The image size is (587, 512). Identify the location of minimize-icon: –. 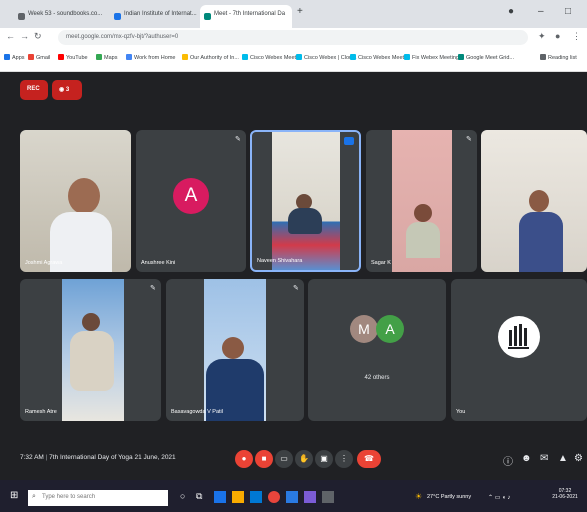
(541, 11).